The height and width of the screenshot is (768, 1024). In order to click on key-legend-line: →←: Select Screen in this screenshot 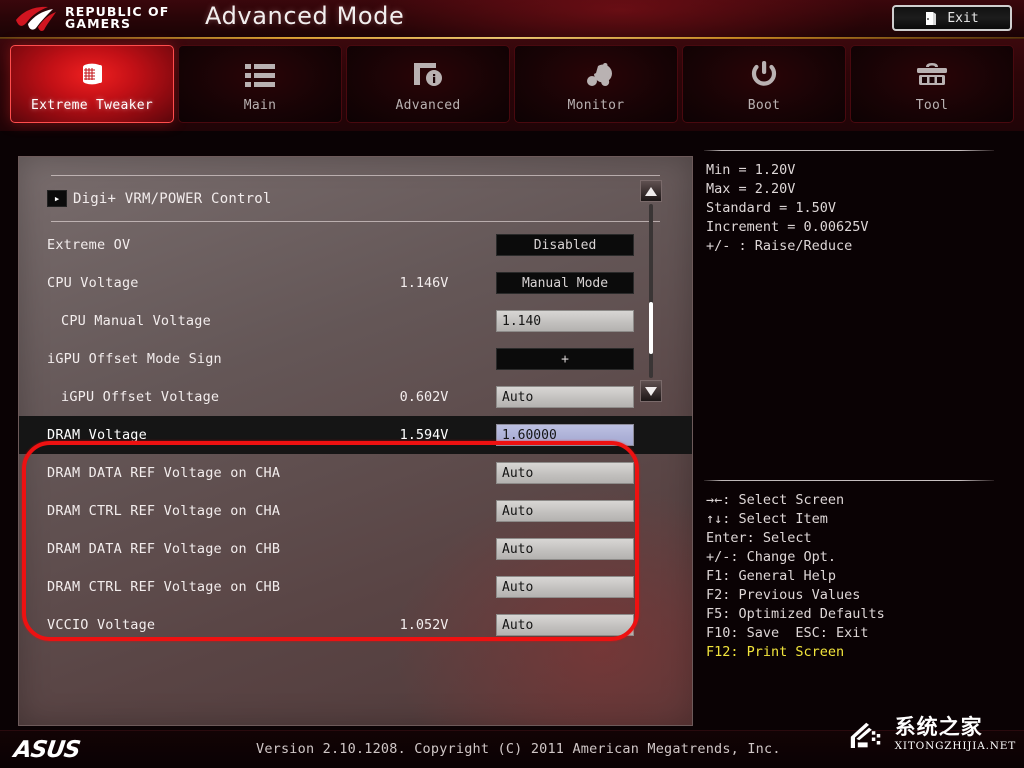, I will do `click(775, 500)`.